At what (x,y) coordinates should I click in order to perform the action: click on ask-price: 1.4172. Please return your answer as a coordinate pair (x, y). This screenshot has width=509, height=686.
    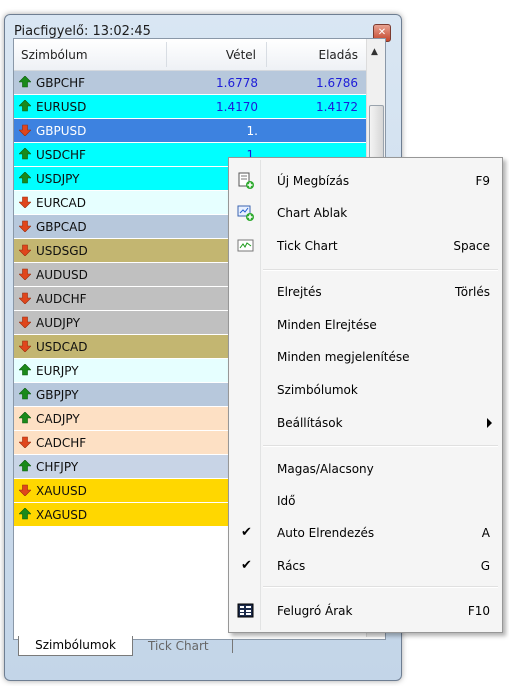
    Looking at the image, I should click on (337, 107).